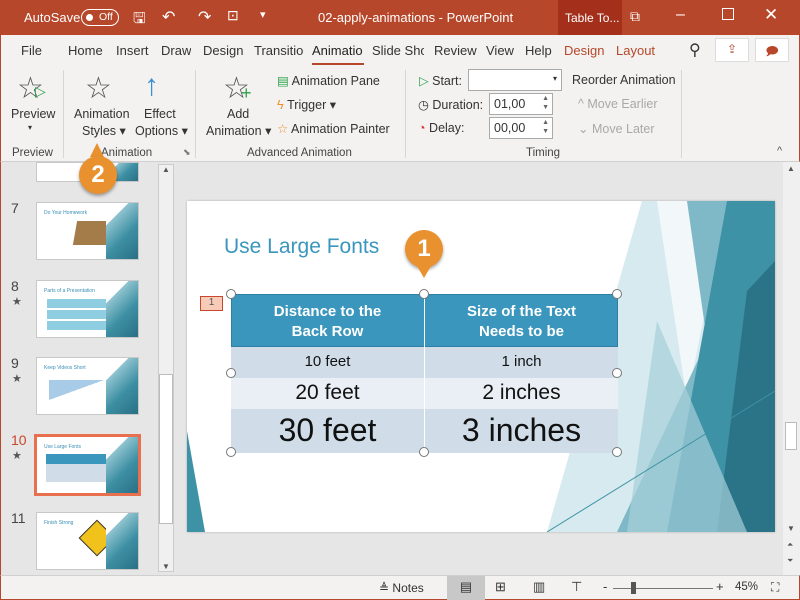 This screenshot has height=600, width=800. What do you see at coordinates (211, 303) in the screenshot?
I see `animation-order-tag: 1` at bounding box center [211, 303].